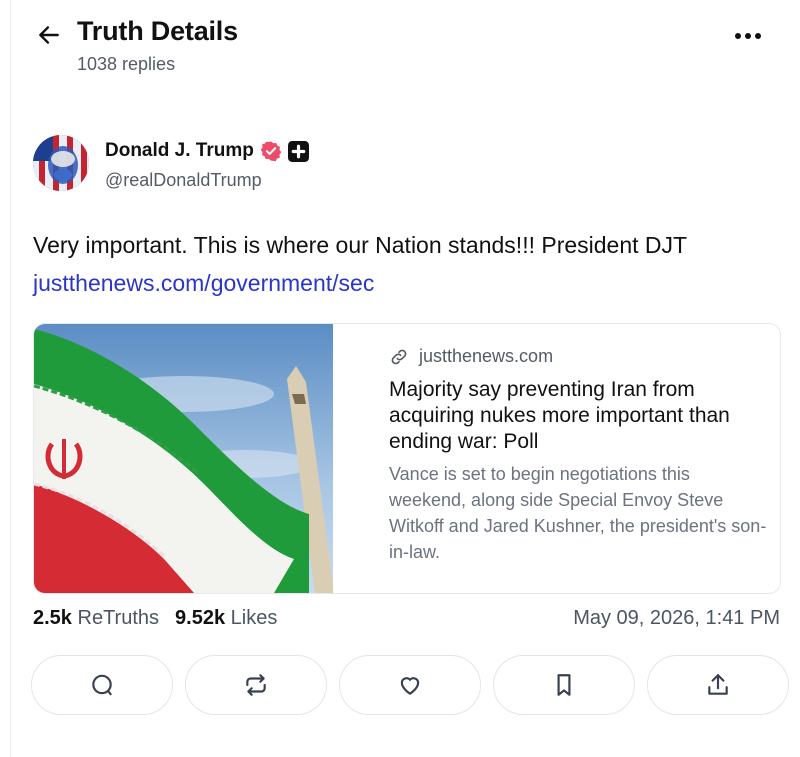 The height and width of the screenshot is (757, 800). I want to click on back-button, so click(49, 35).